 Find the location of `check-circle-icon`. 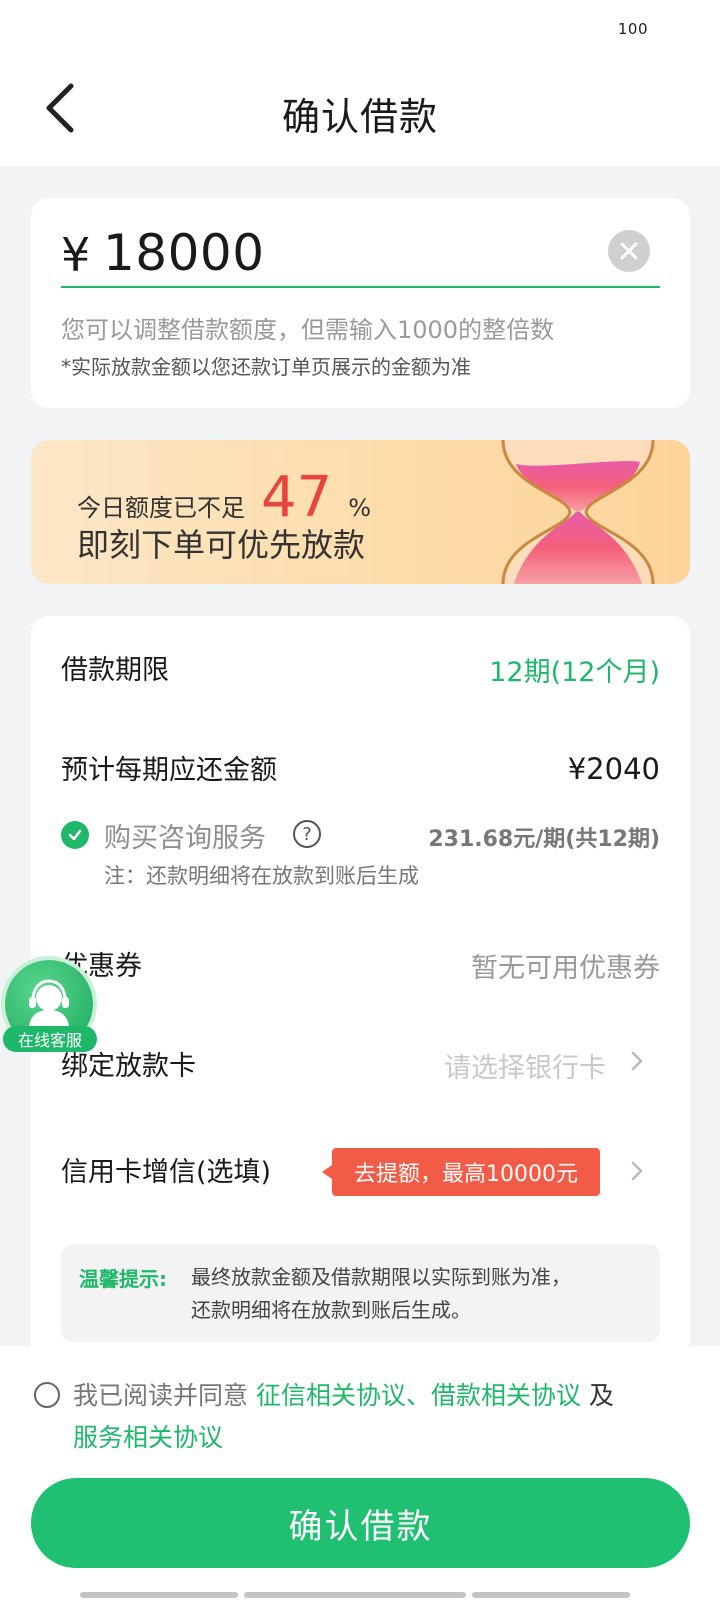

check-circle-icon is located at coordinates (75, 835).